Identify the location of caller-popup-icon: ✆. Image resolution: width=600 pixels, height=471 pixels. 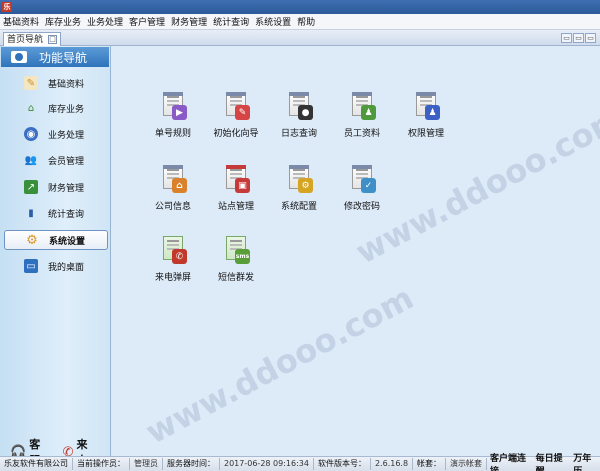
(173, 249).